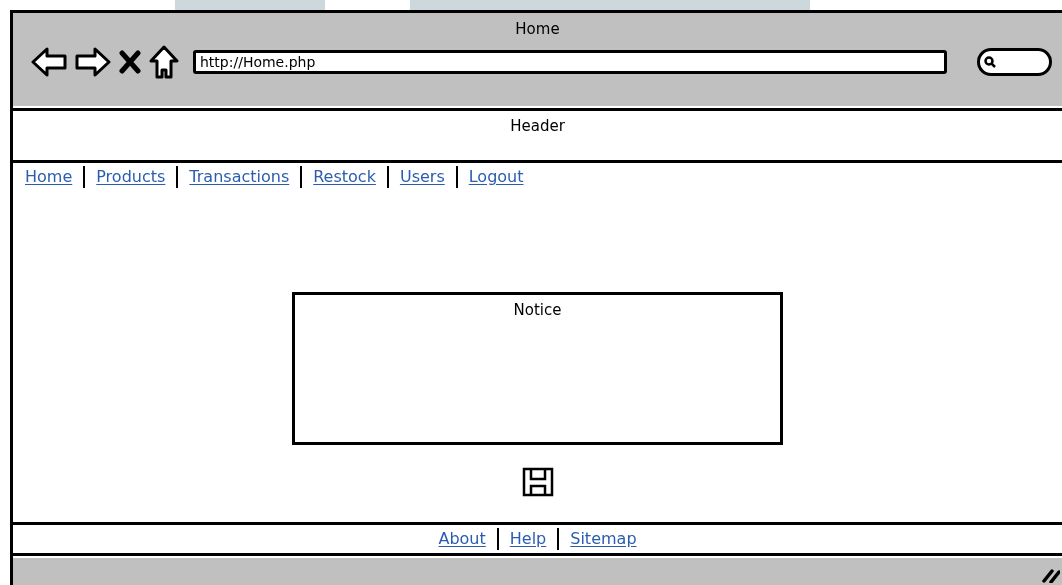  Describe the element at coordinates (422, 177) in the screenshot. I see `nav-link: Users` at that location.